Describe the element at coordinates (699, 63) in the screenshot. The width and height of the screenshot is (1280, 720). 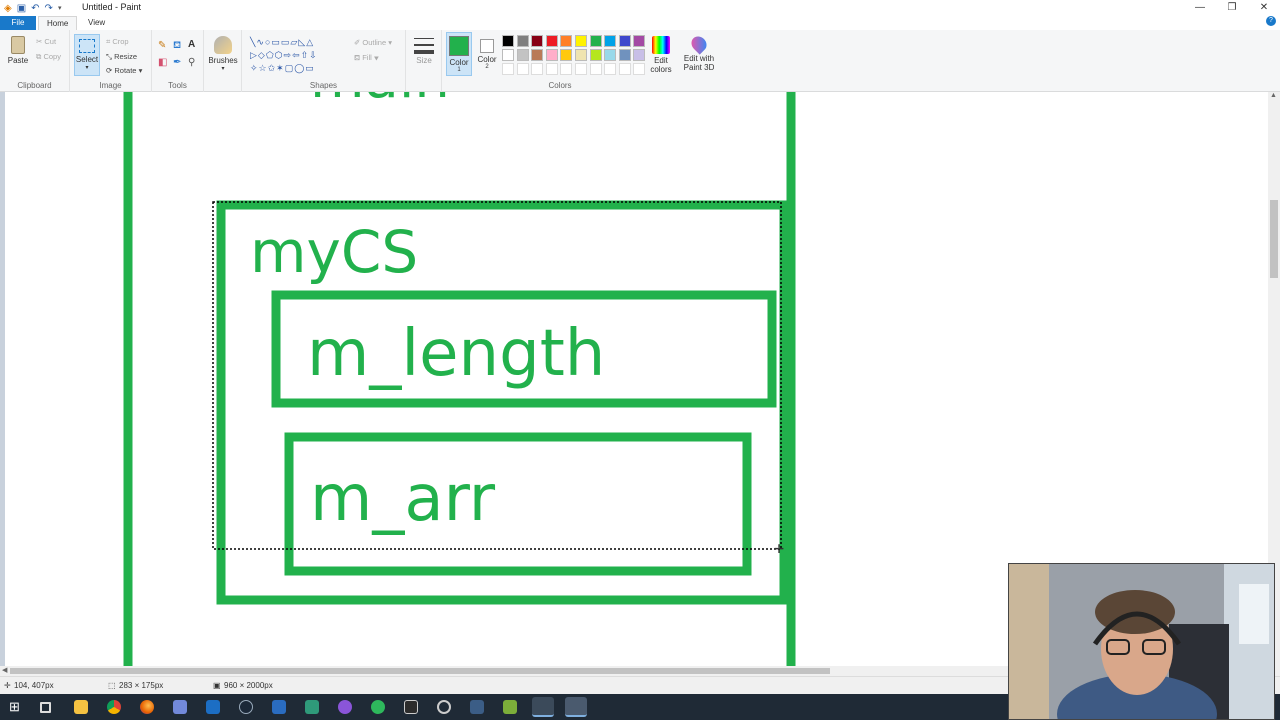
I see `edit-paint3d-label: Edit with Paint 3D` at that location.